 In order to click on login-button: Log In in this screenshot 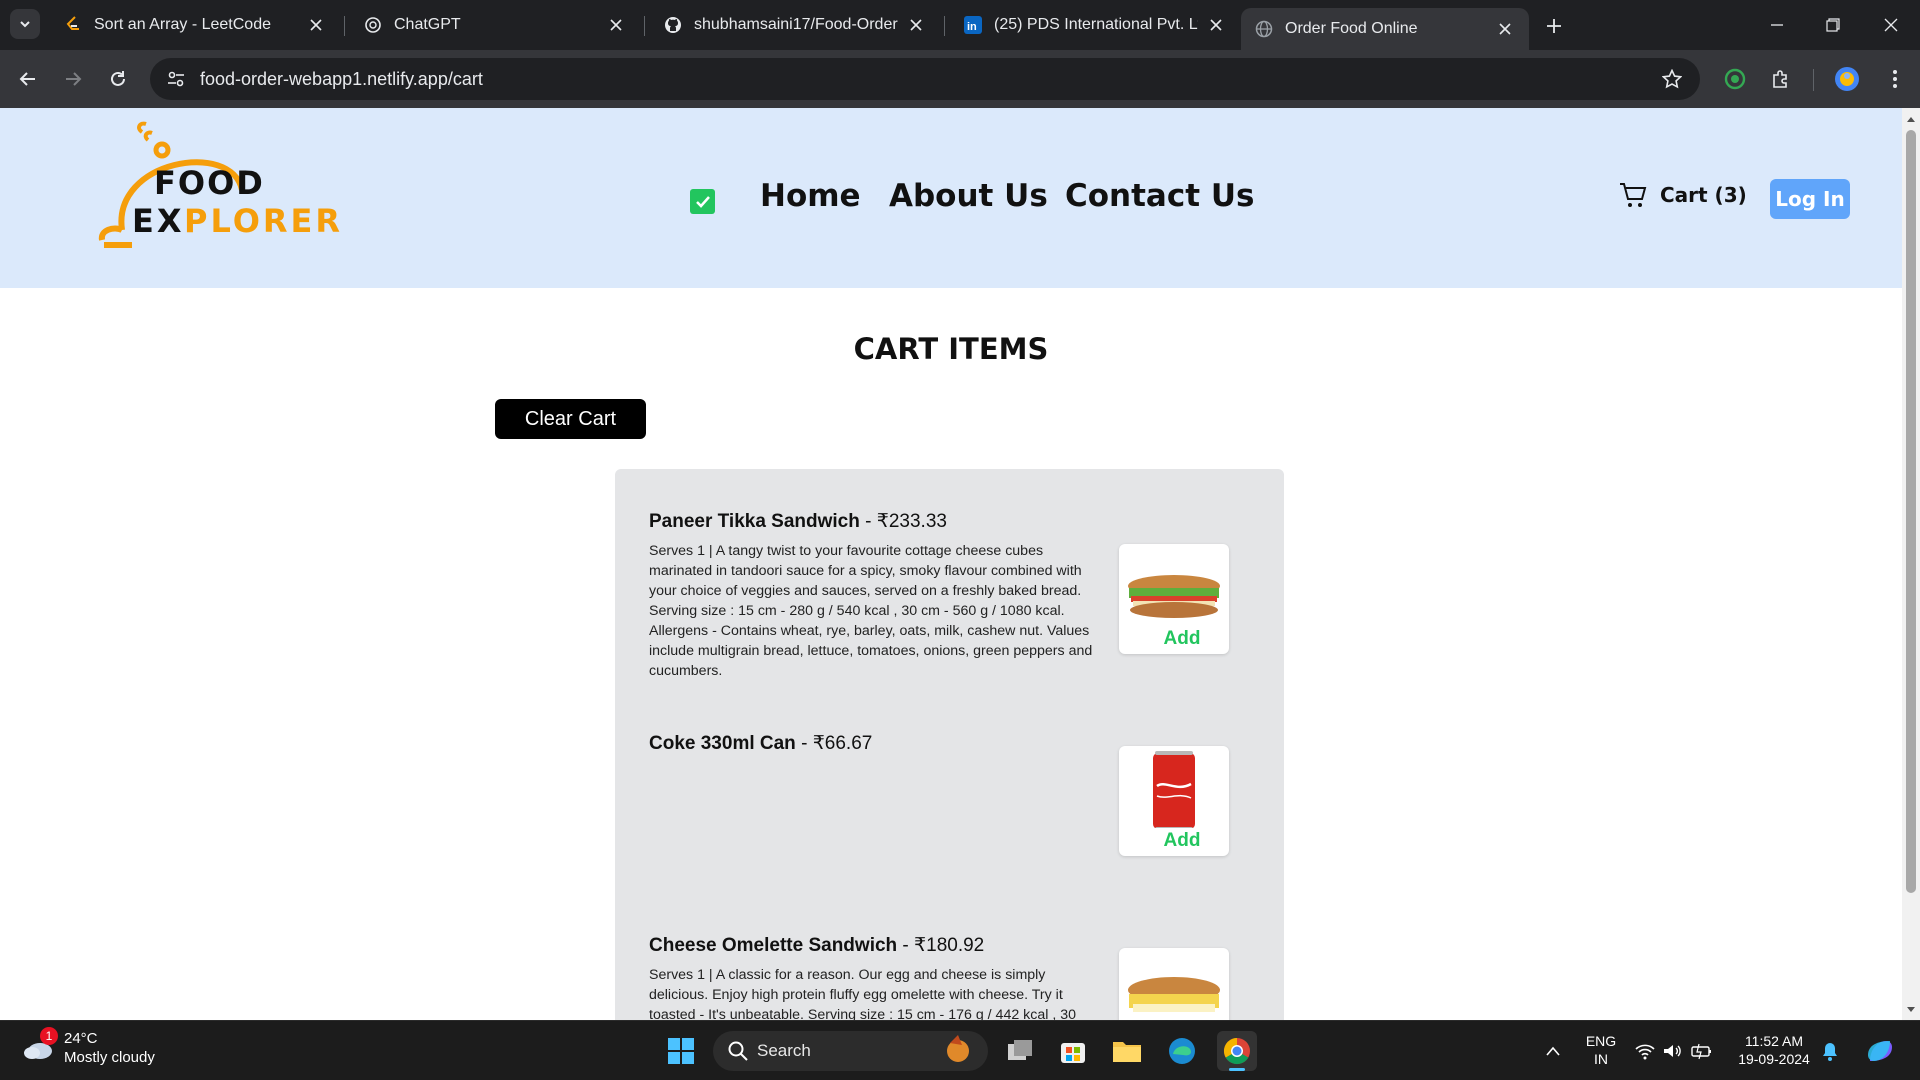, I will do `click(1810, 199)`.